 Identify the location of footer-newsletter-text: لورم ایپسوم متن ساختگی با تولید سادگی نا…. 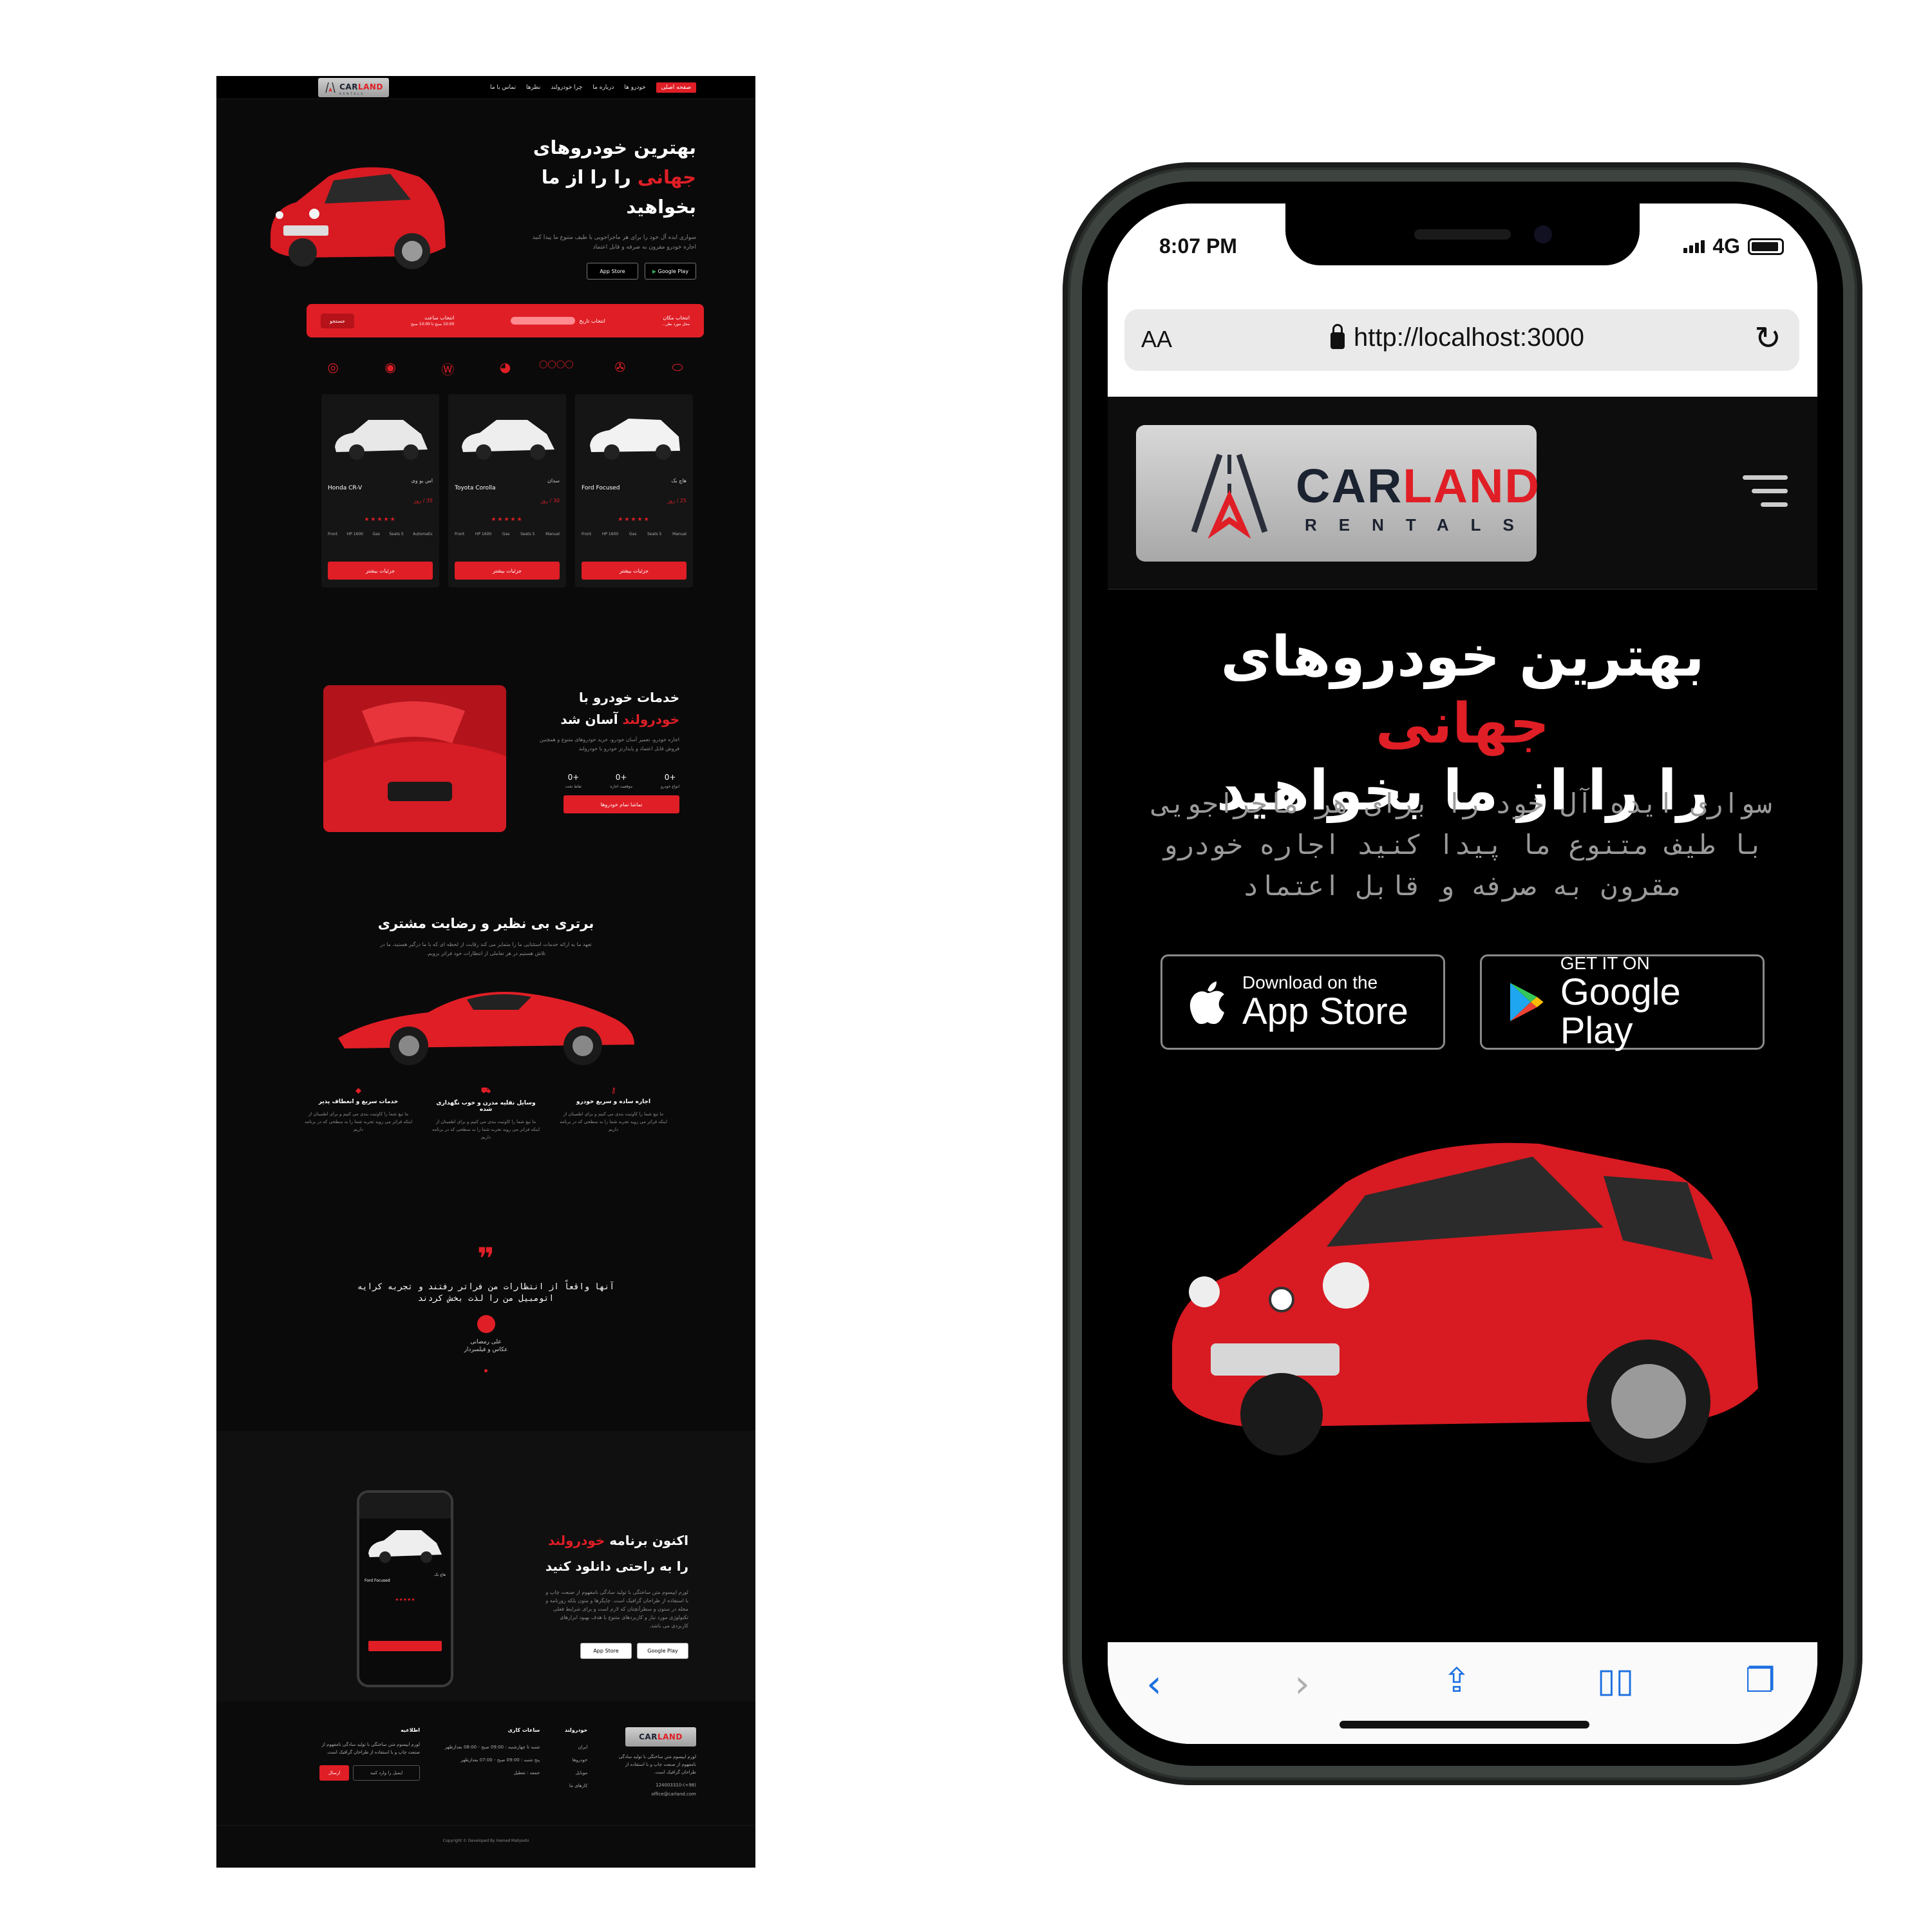
(371, 1748).